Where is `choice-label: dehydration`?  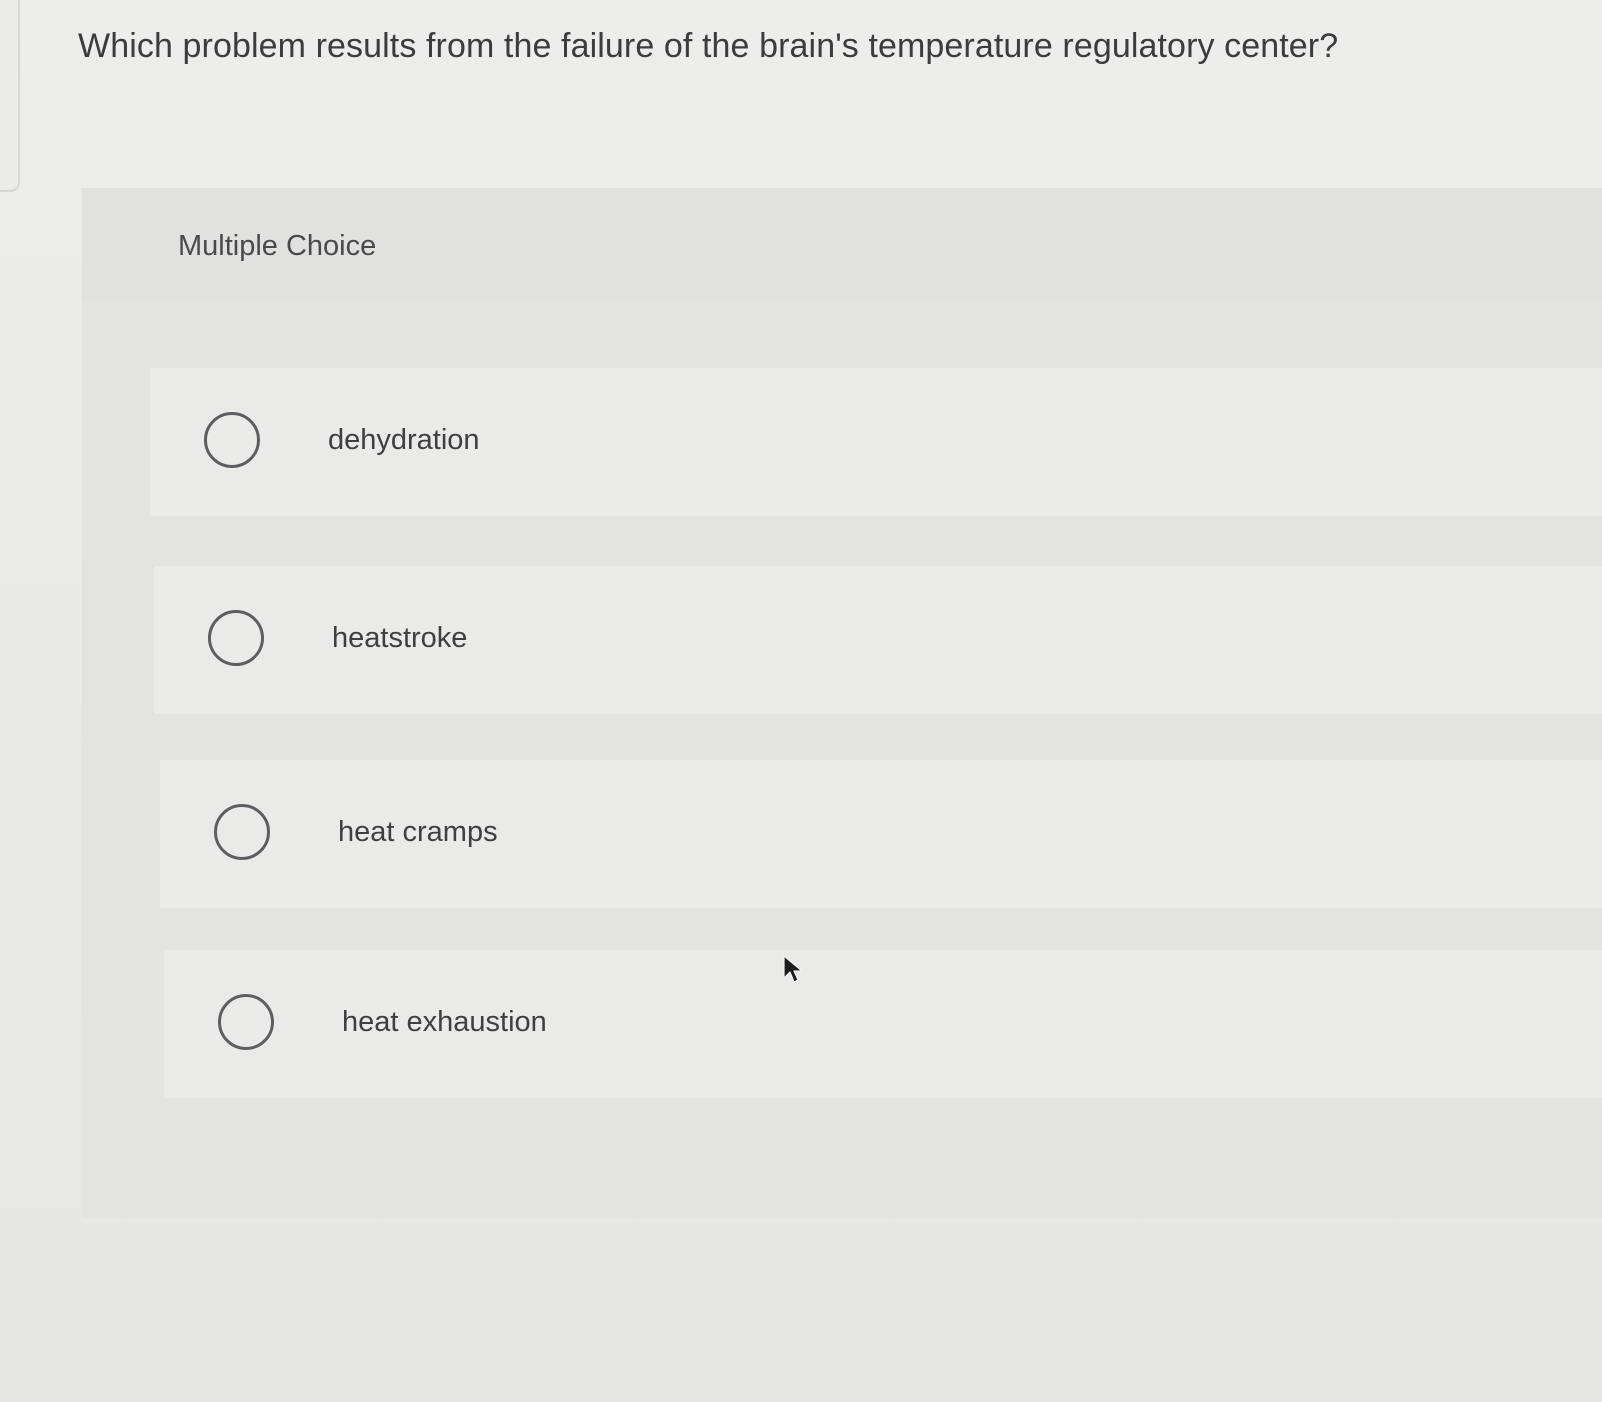
choice-label: dehydration is located at coordinates (404, 440).